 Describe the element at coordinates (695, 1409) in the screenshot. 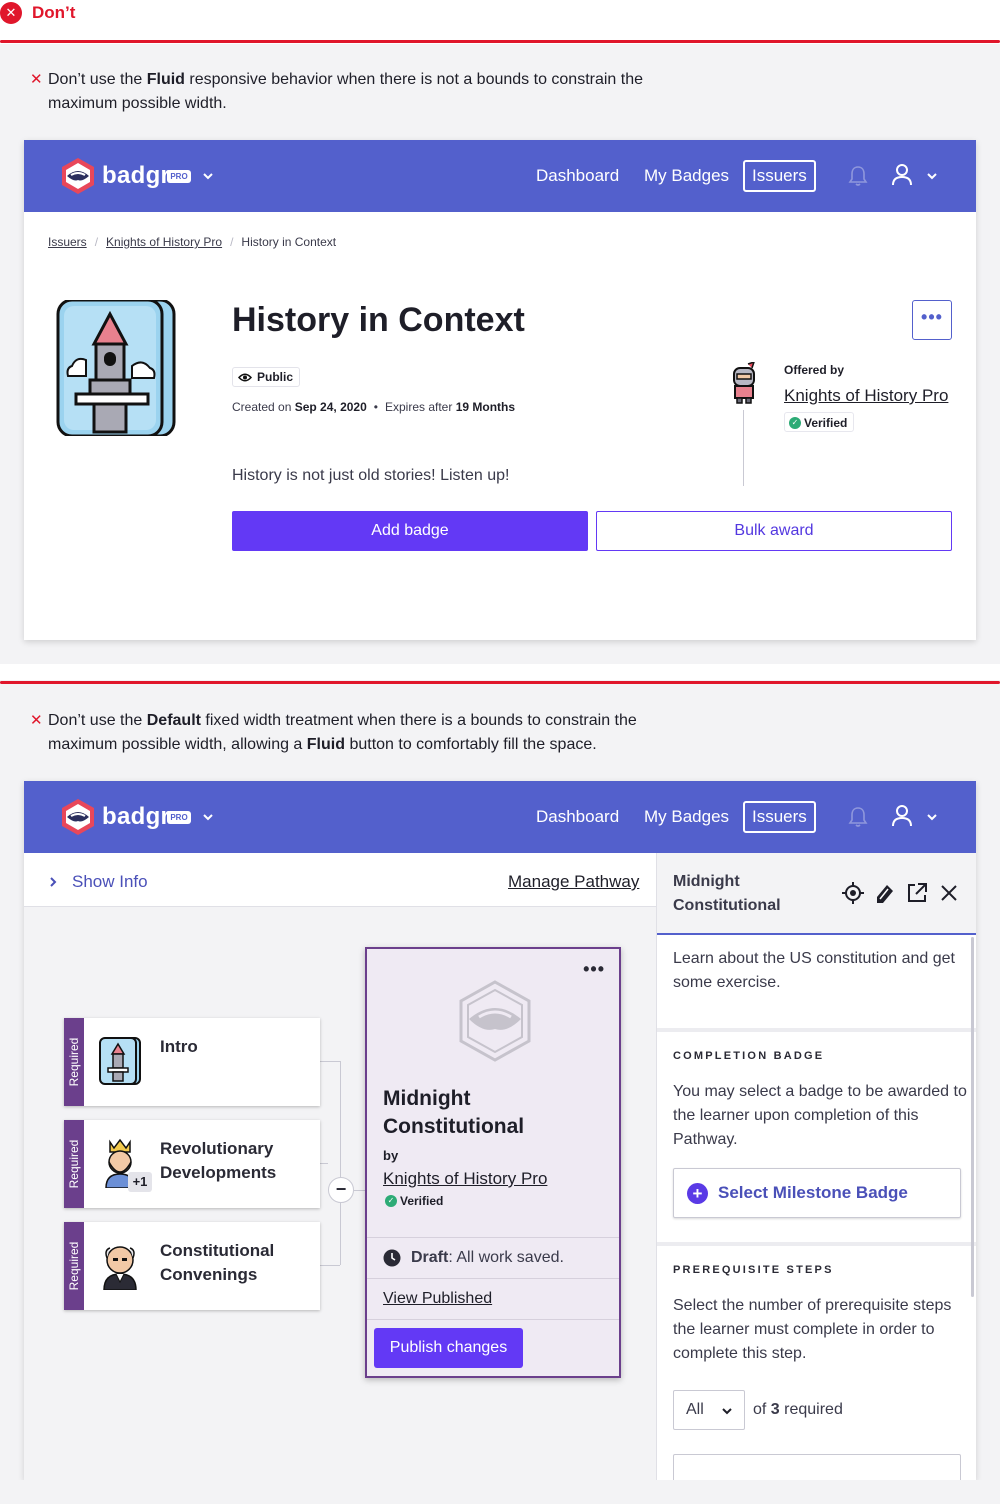

I see `select-value: All` at that location.